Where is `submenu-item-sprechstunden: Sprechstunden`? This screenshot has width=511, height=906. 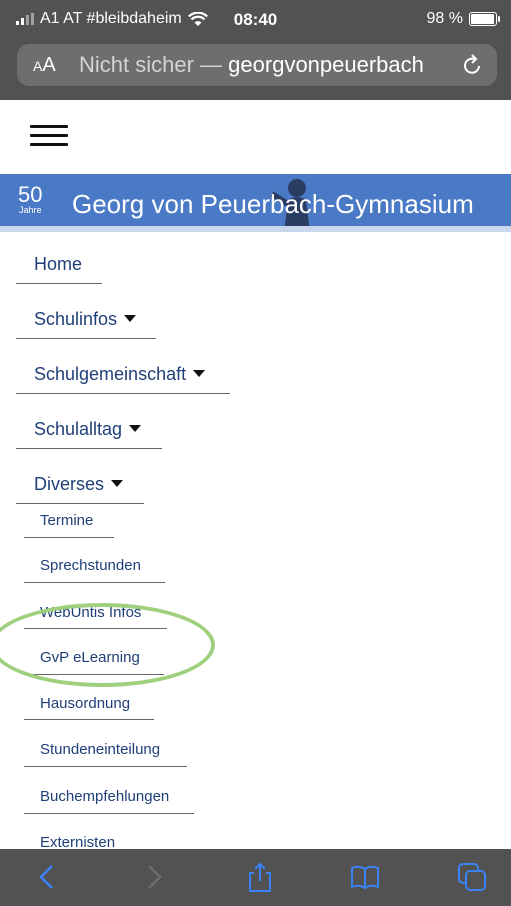
submenu-item-sprechstunden: Sprechstunden is located at coordinates (90, 565).